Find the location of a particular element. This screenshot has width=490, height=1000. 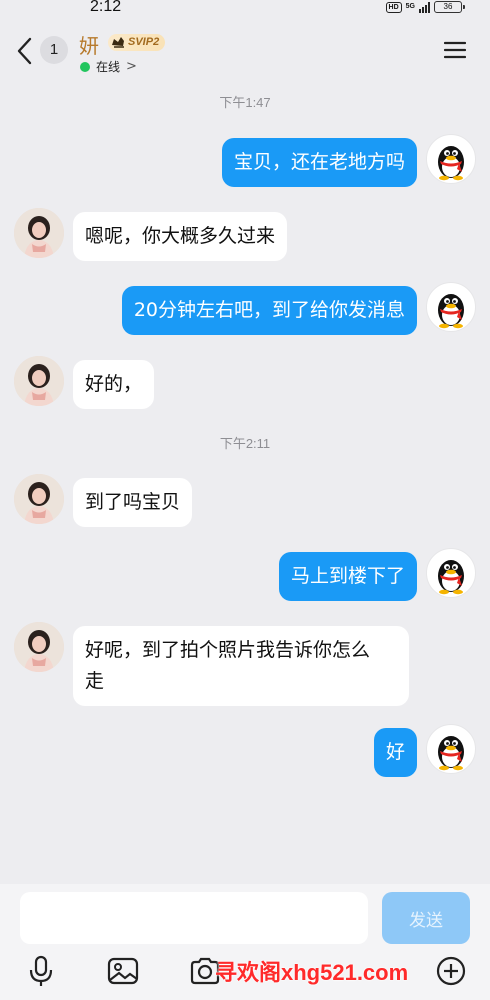

status-time: 2:12 is located at coordinates (106, 7).